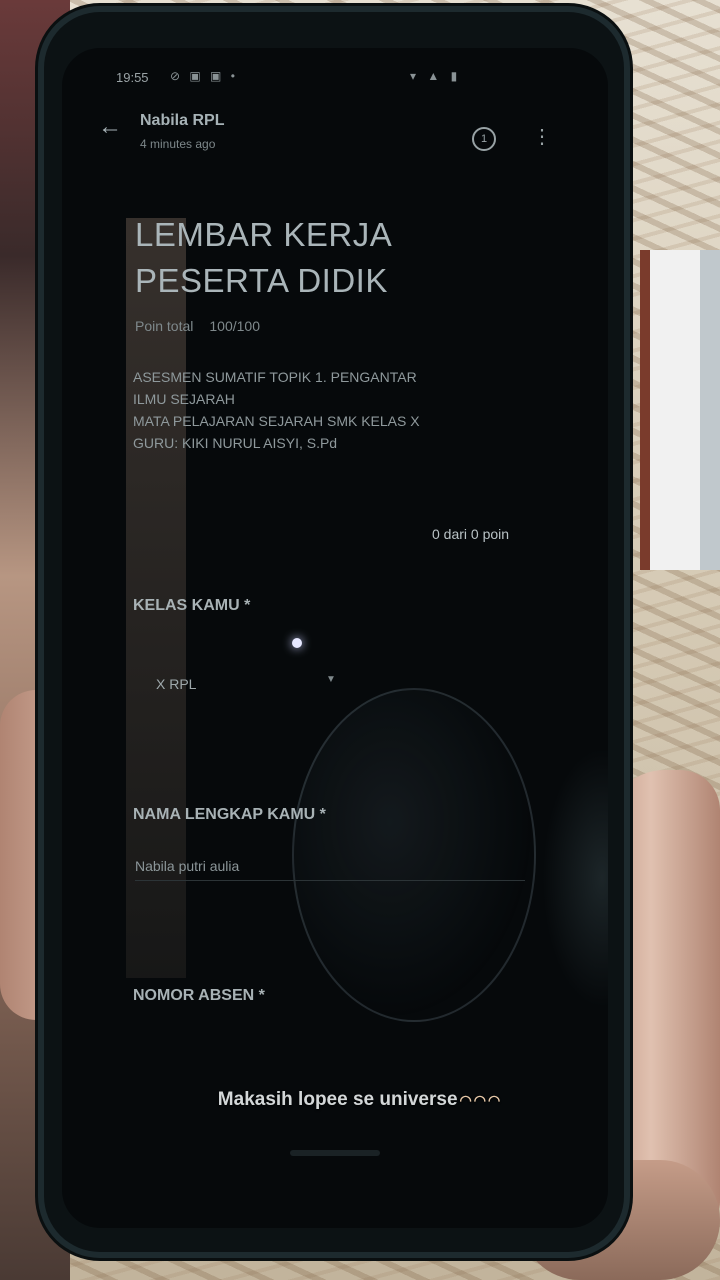  What do you see at coordinates (436, 76) in the screenshot?
I see `status-system-icons: ▾ ▲ ▮` at bounding box center [436, 76].